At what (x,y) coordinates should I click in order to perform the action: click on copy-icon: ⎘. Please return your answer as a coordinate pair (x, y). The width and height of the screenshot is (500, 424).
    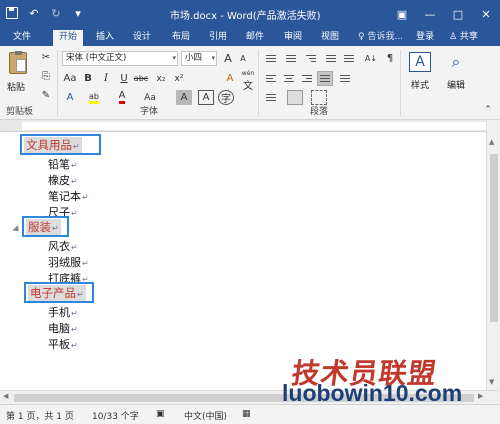
    Looking at the image, I should click on (46, 76).